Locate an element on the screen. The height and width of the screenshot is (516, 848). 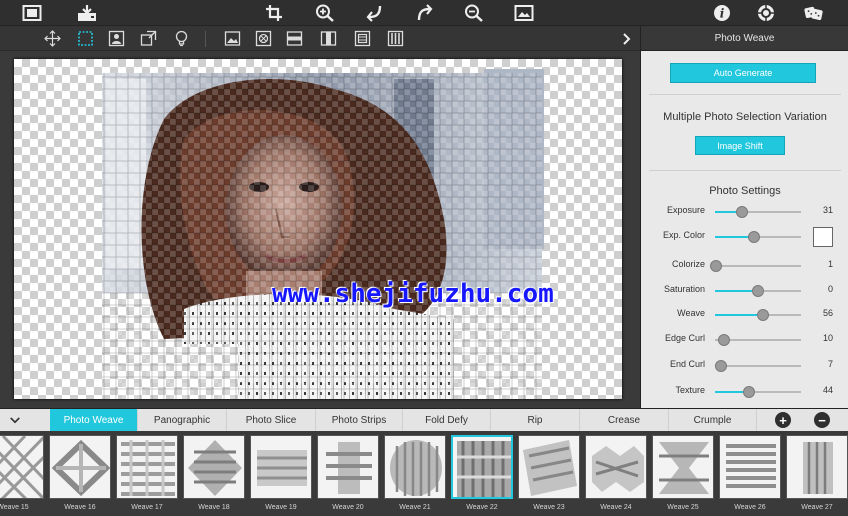
preset-thumbnail: Weave 20 is located at coordinates (348, 475).